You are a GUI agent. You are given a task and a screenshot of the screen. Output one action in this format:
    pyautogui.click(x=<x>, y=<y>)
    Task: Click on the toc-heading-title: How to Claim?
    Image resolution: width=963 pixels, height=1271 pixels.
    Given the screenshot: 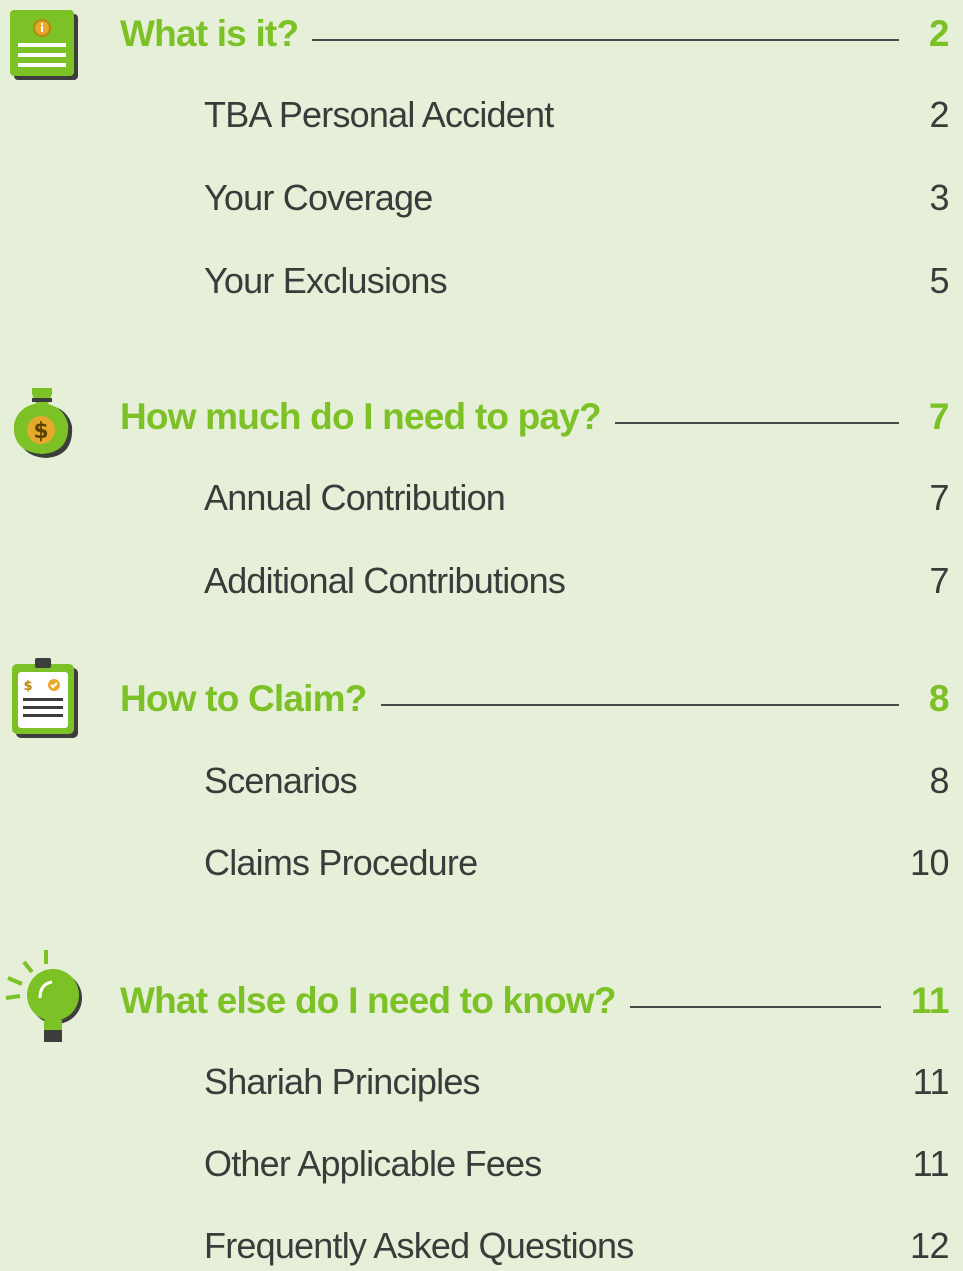 What is the action you would take?
    pyautogui.click(x=243, y=698)
    